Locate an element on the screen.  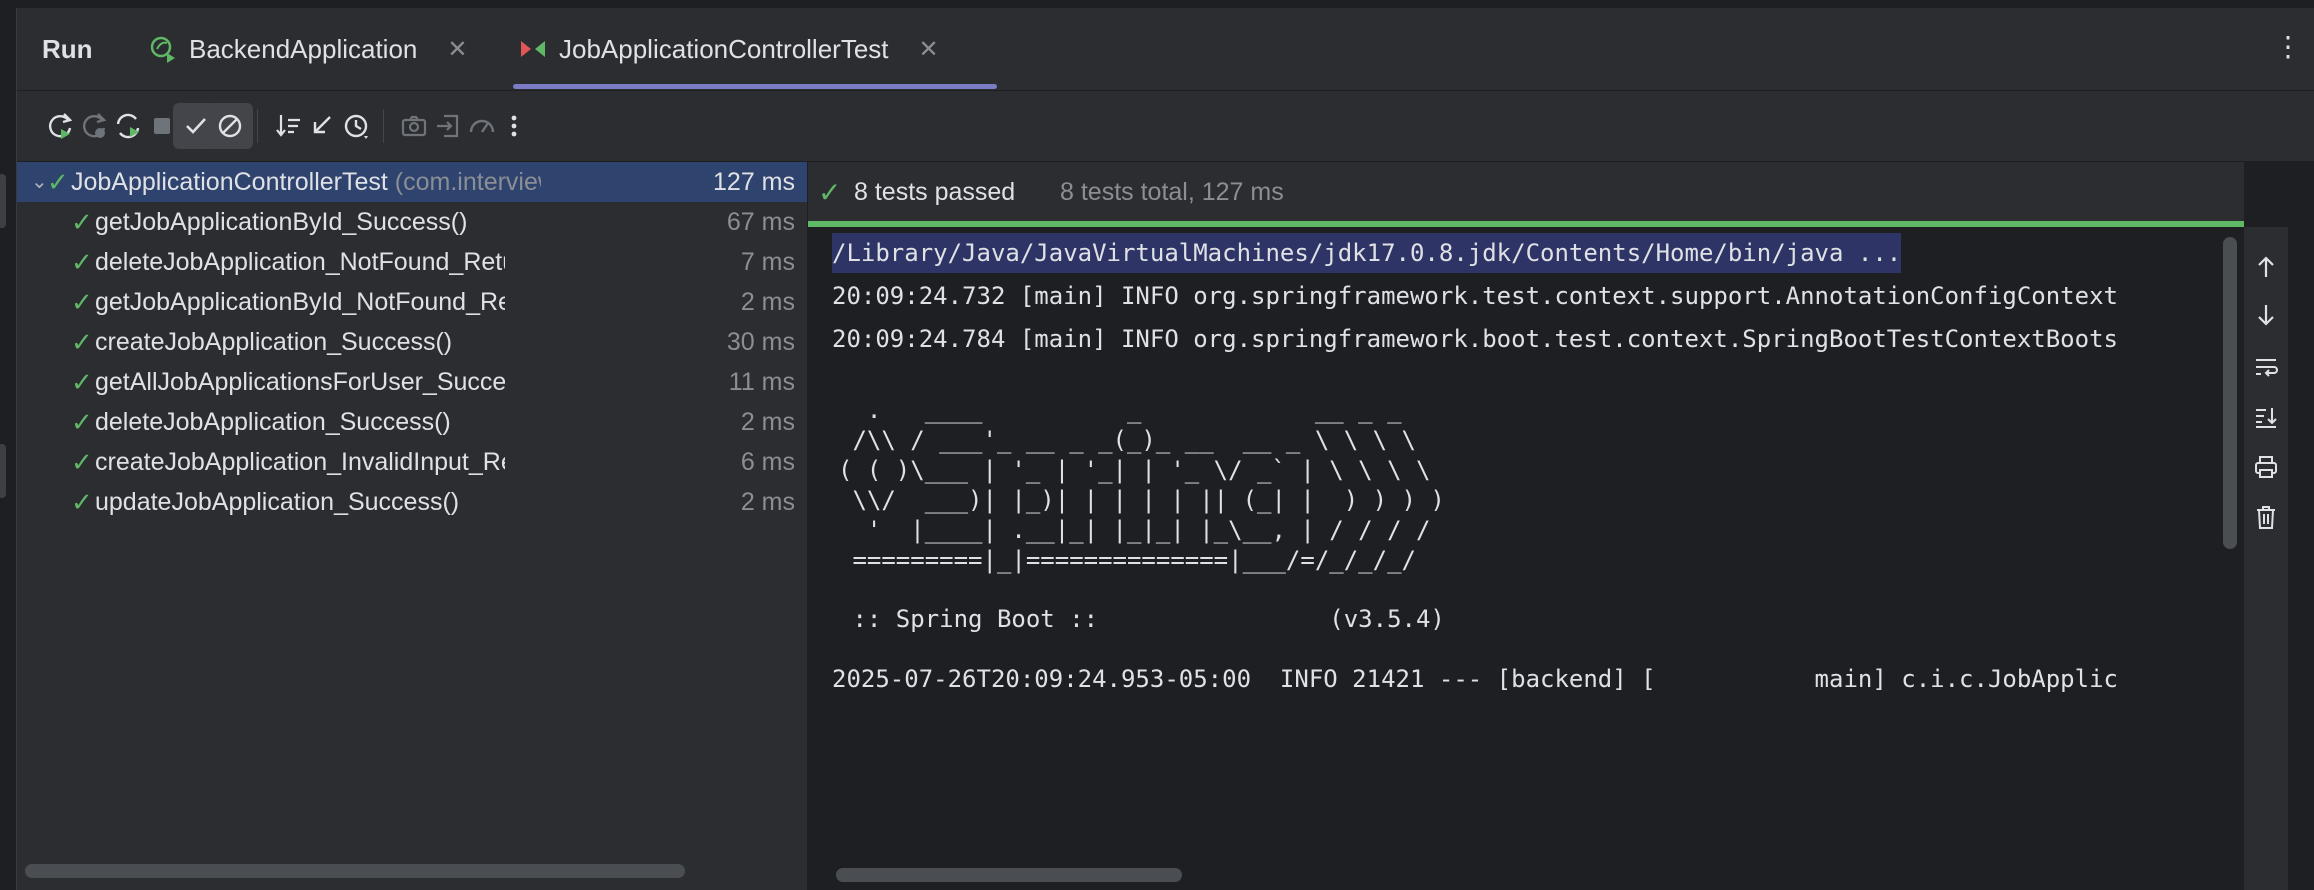
scroll-to-end-button is located at coordinates (2266, 417).